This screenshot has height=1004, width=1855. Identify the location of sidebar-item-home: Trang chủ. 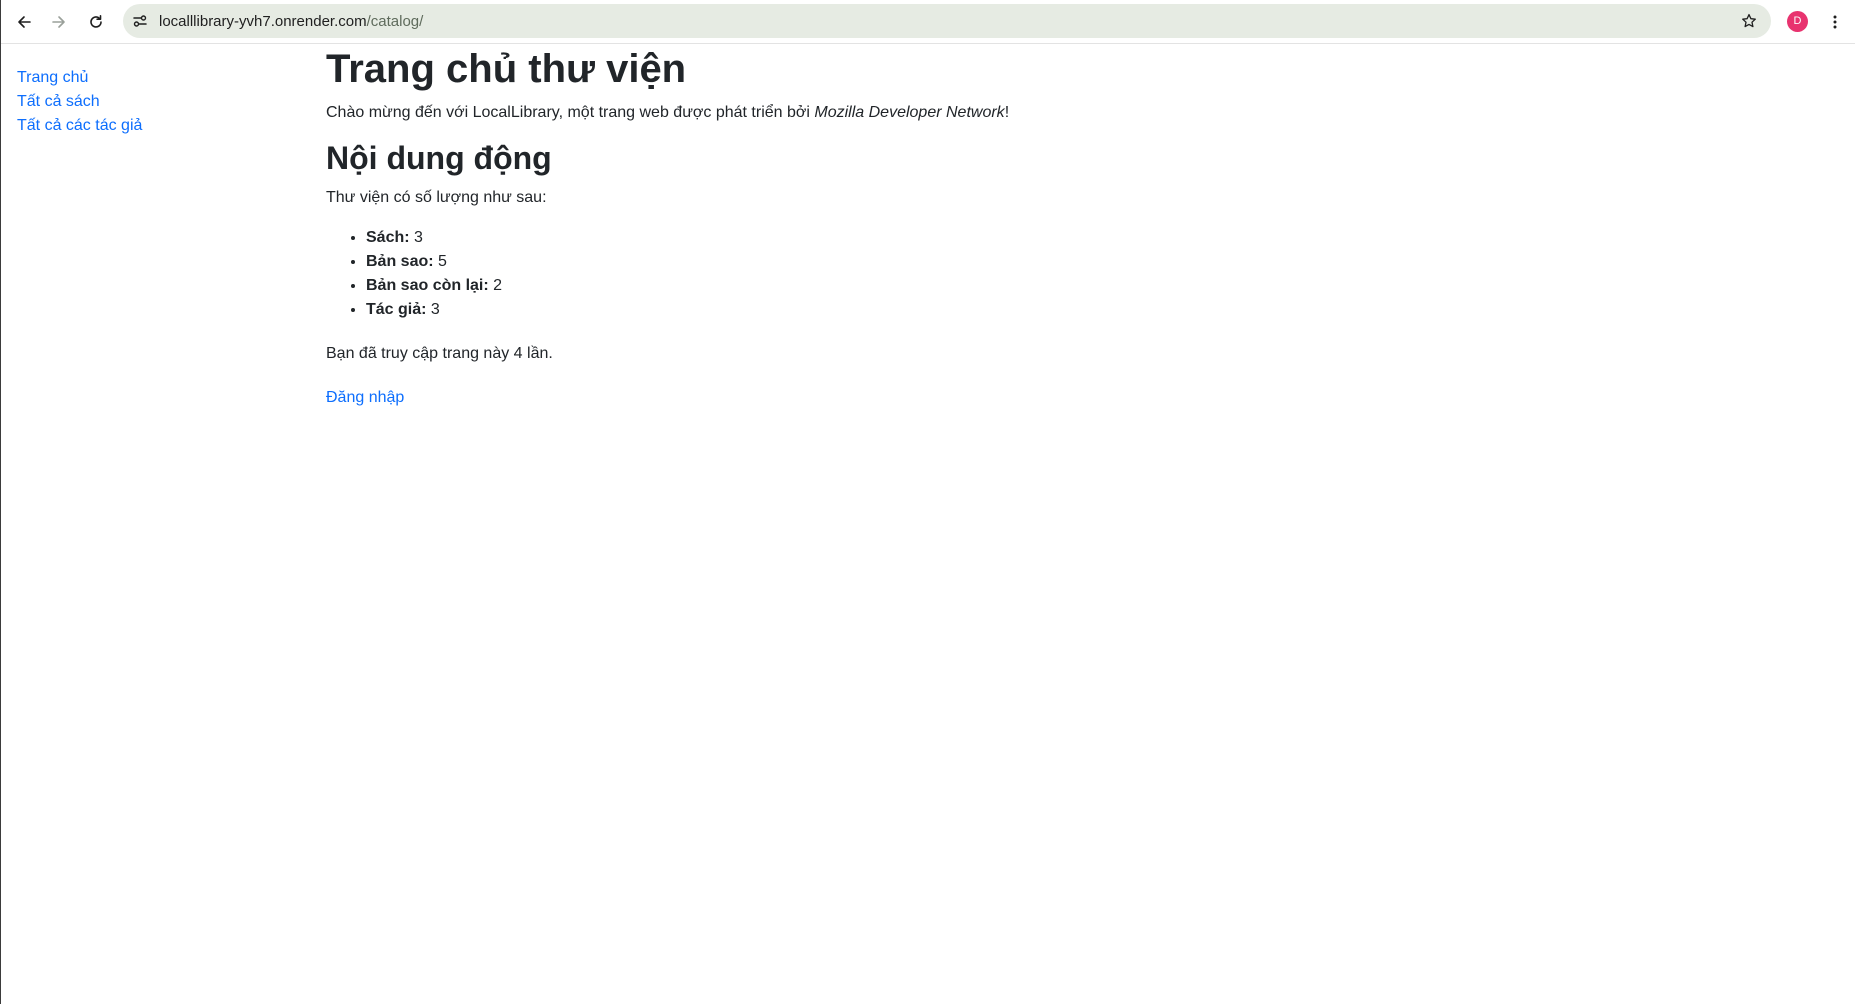
(79, 78).